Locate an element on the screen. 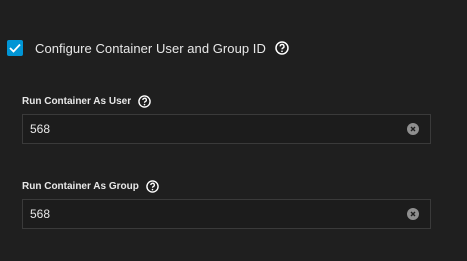 This screenshot has width=467, height=261. configure-user-group-option: Configure Container User and Group ID is located at coordinates (148, 48).